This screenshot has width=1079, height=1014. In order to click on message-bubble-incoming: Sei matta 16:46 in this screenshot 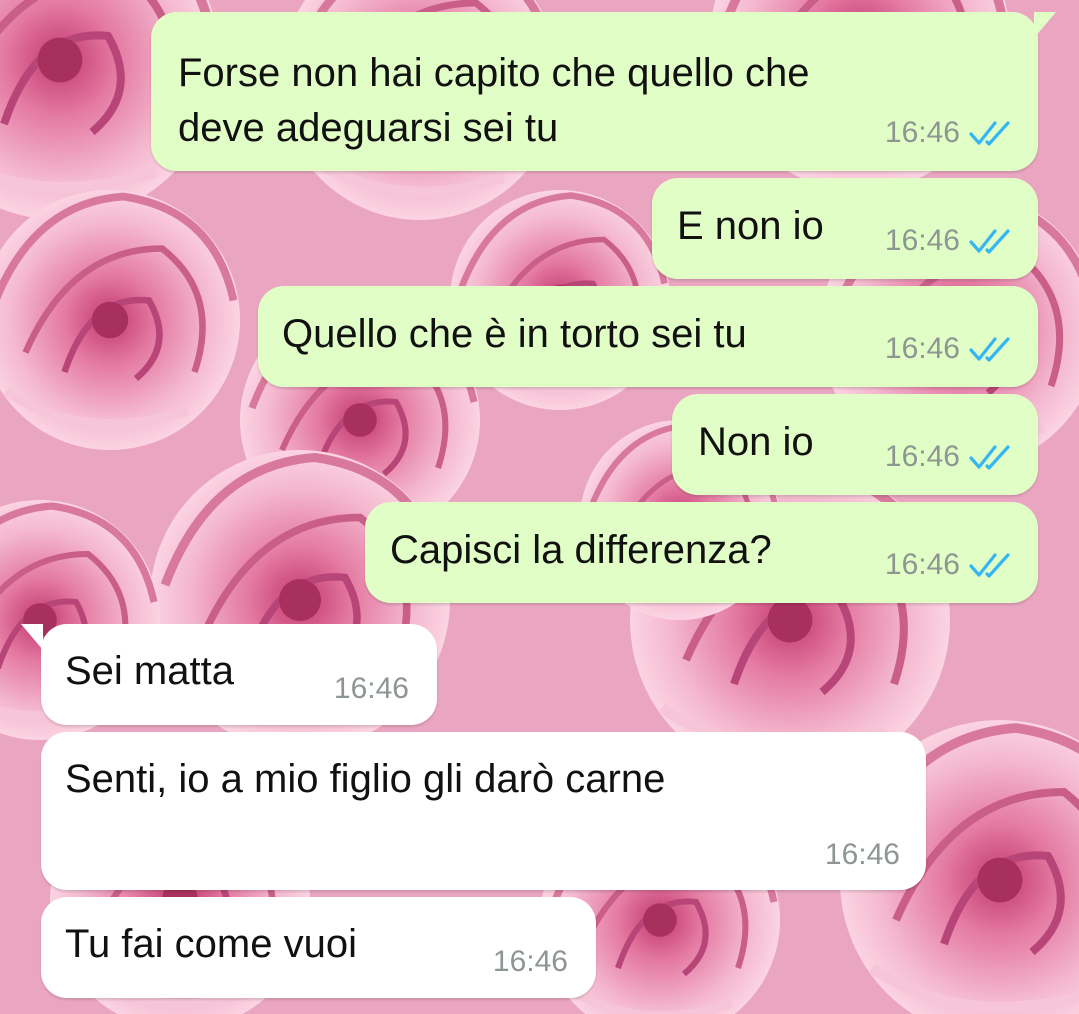, I will do `click(229, 674)`.